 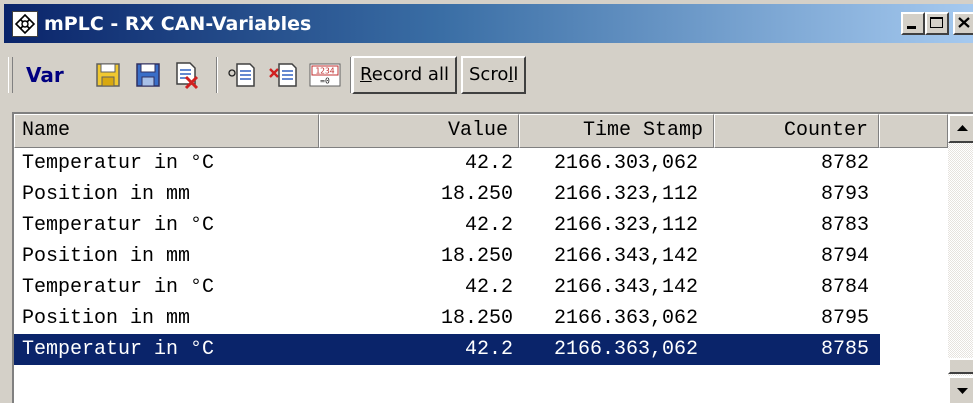 I want to click on close-button, so click(x=963, y=23).